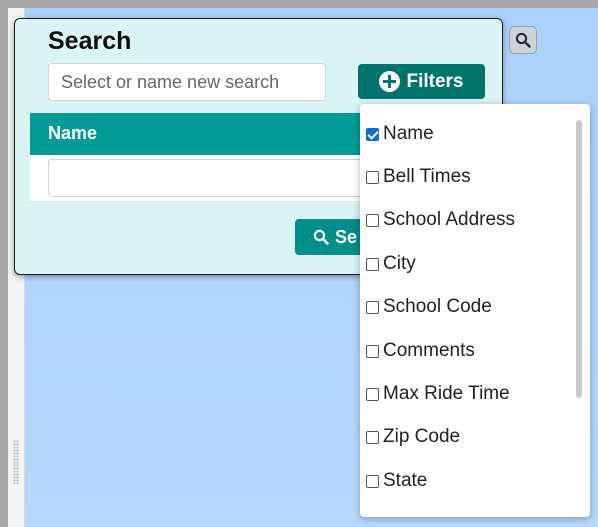  What do you see at coordinates (422, 436) in the screenshot?
I see `filter-option-label: Zip Code` at bounding box center [422, 436].